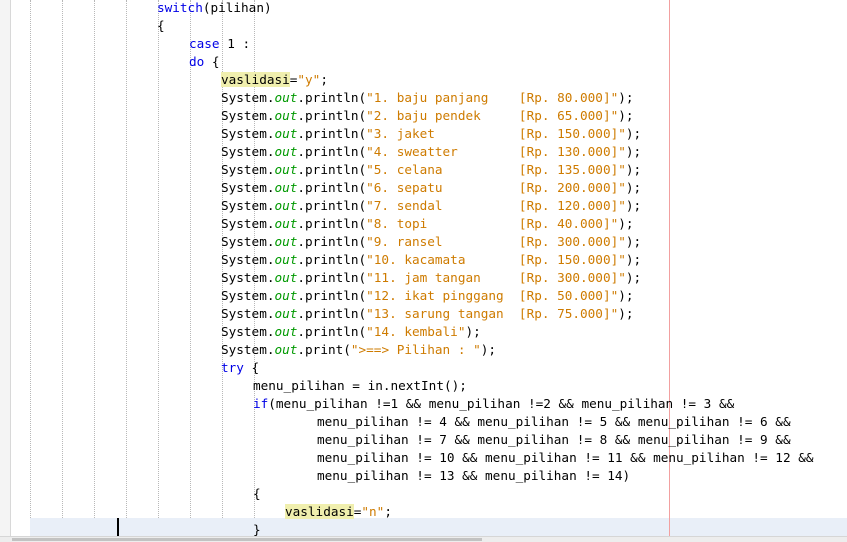 This screenshot has height=542, width=847. What do you see at coordinates (309, 79) in the screenshot?
I see `code-token: "y"` at bounding box center [309, 79].